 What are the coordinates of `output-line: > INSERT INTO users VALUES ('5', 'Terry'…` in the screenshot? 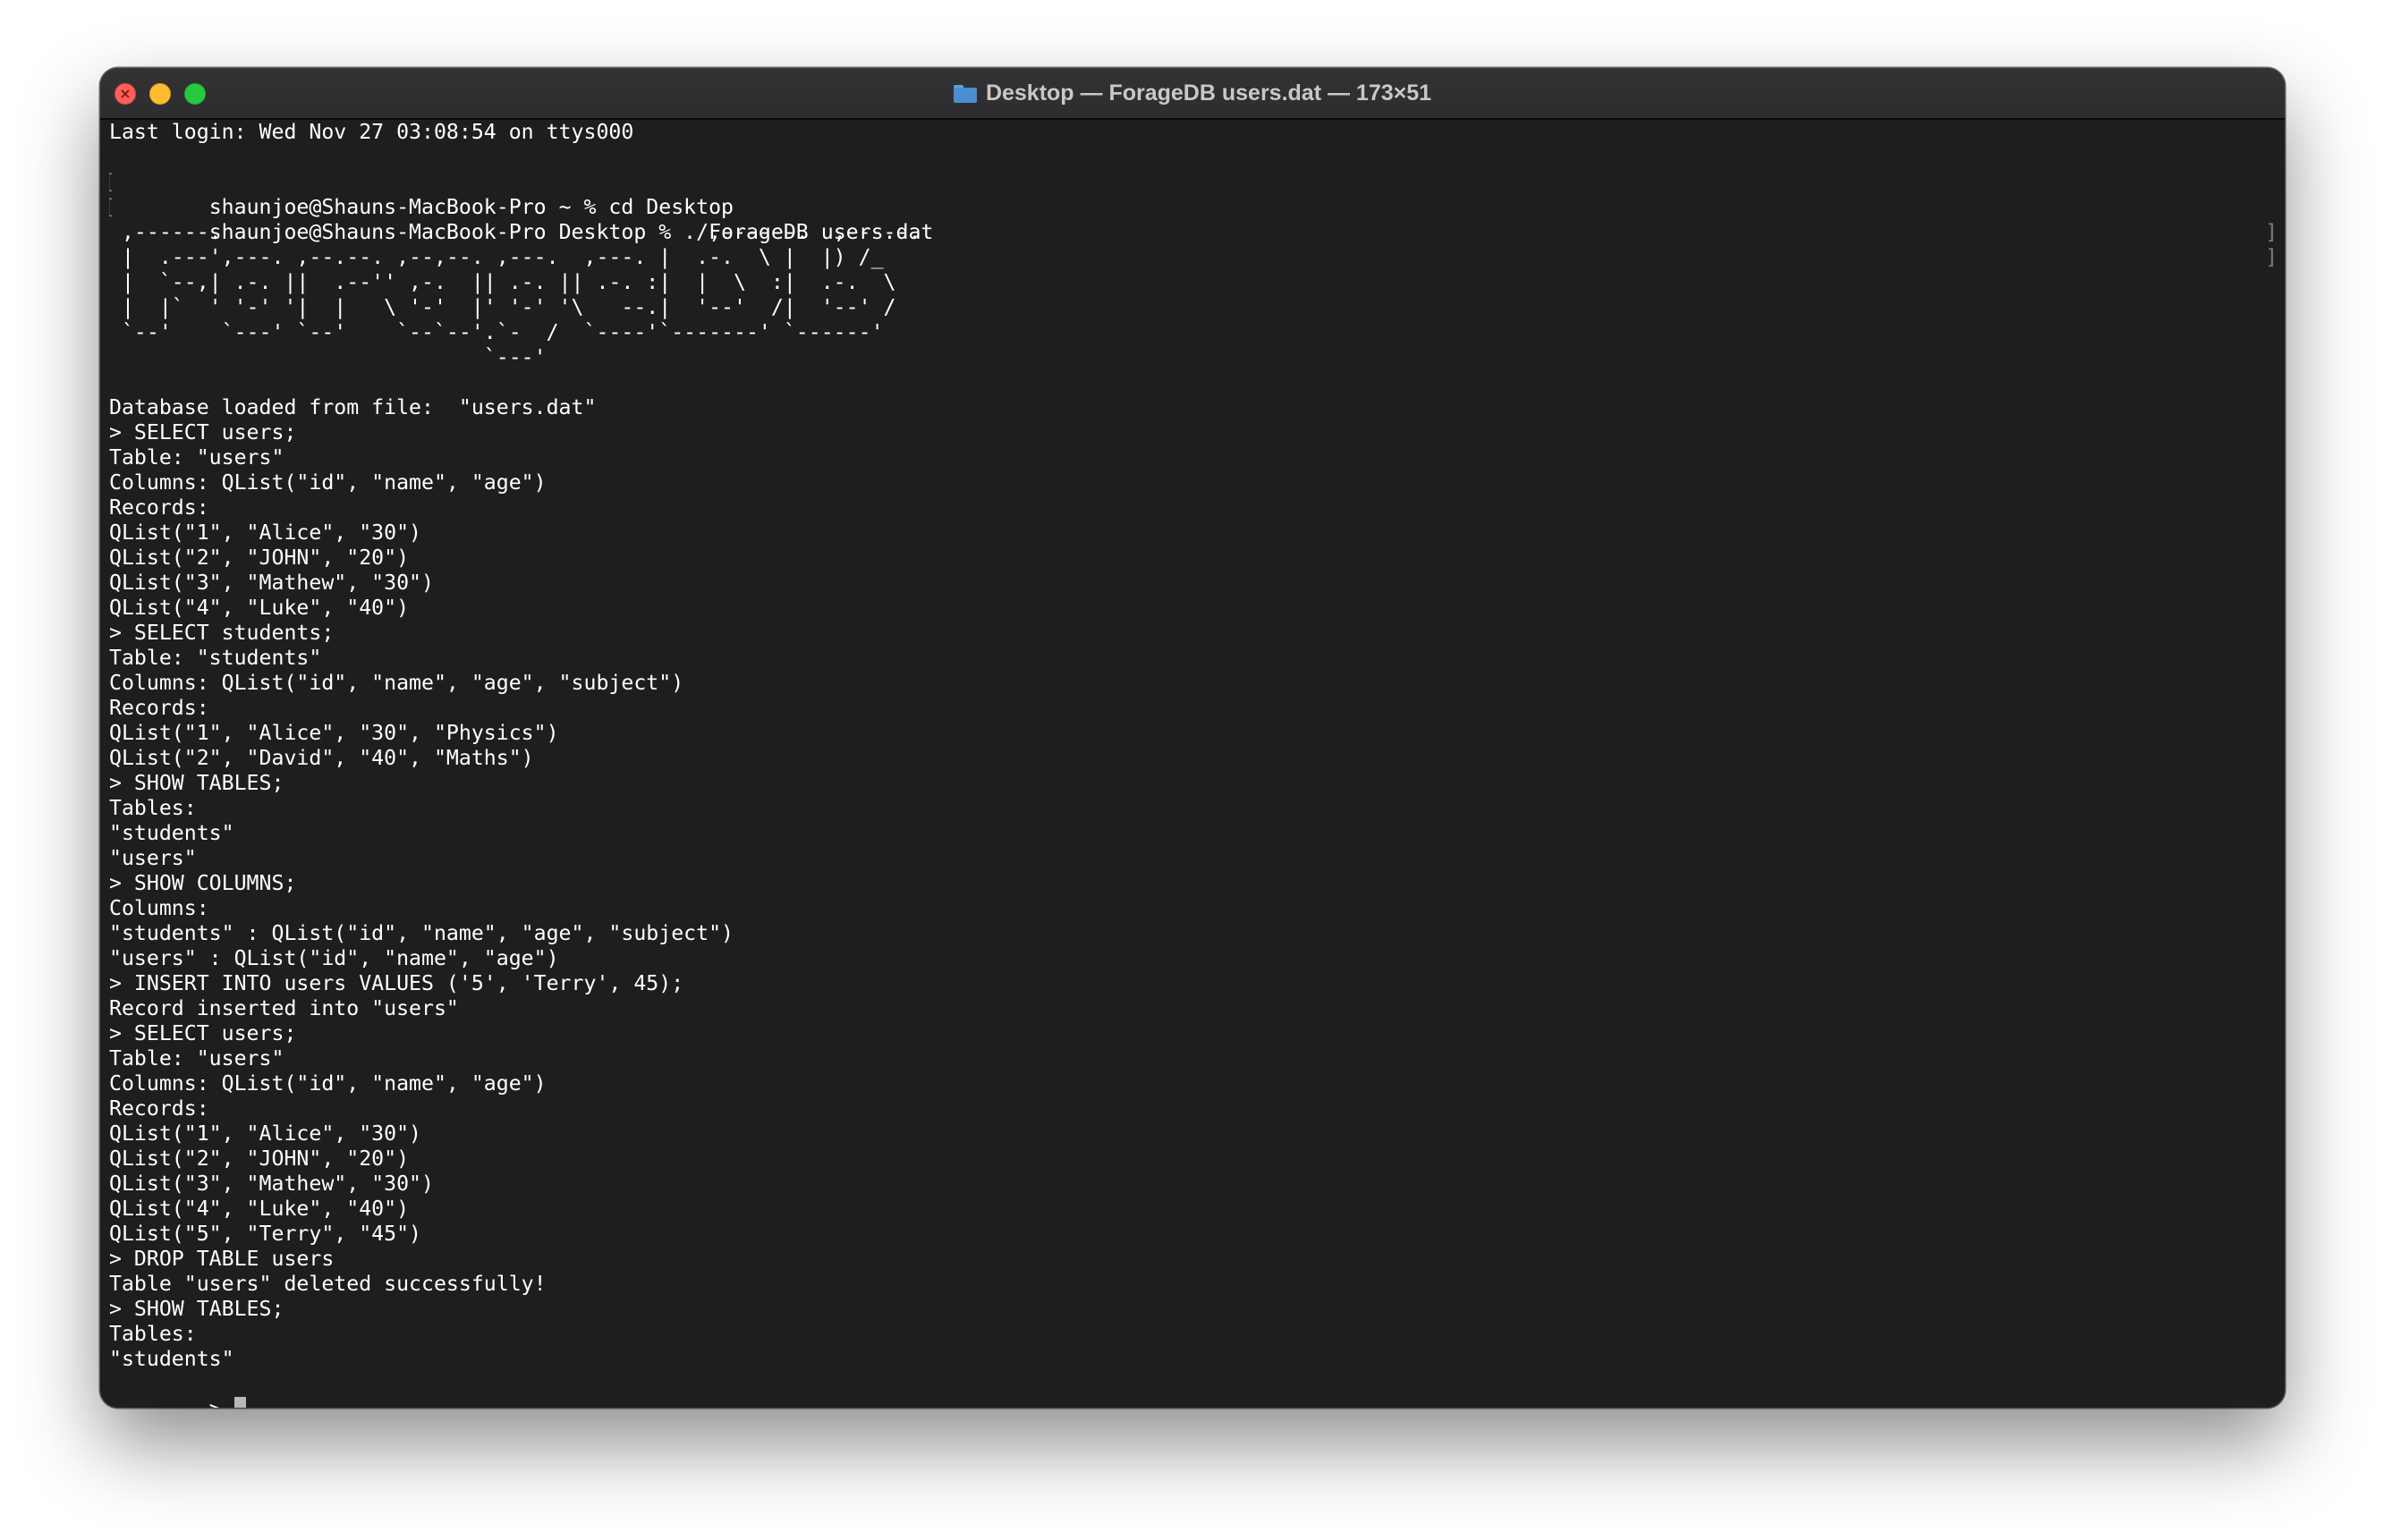 It's located at (396, 983).